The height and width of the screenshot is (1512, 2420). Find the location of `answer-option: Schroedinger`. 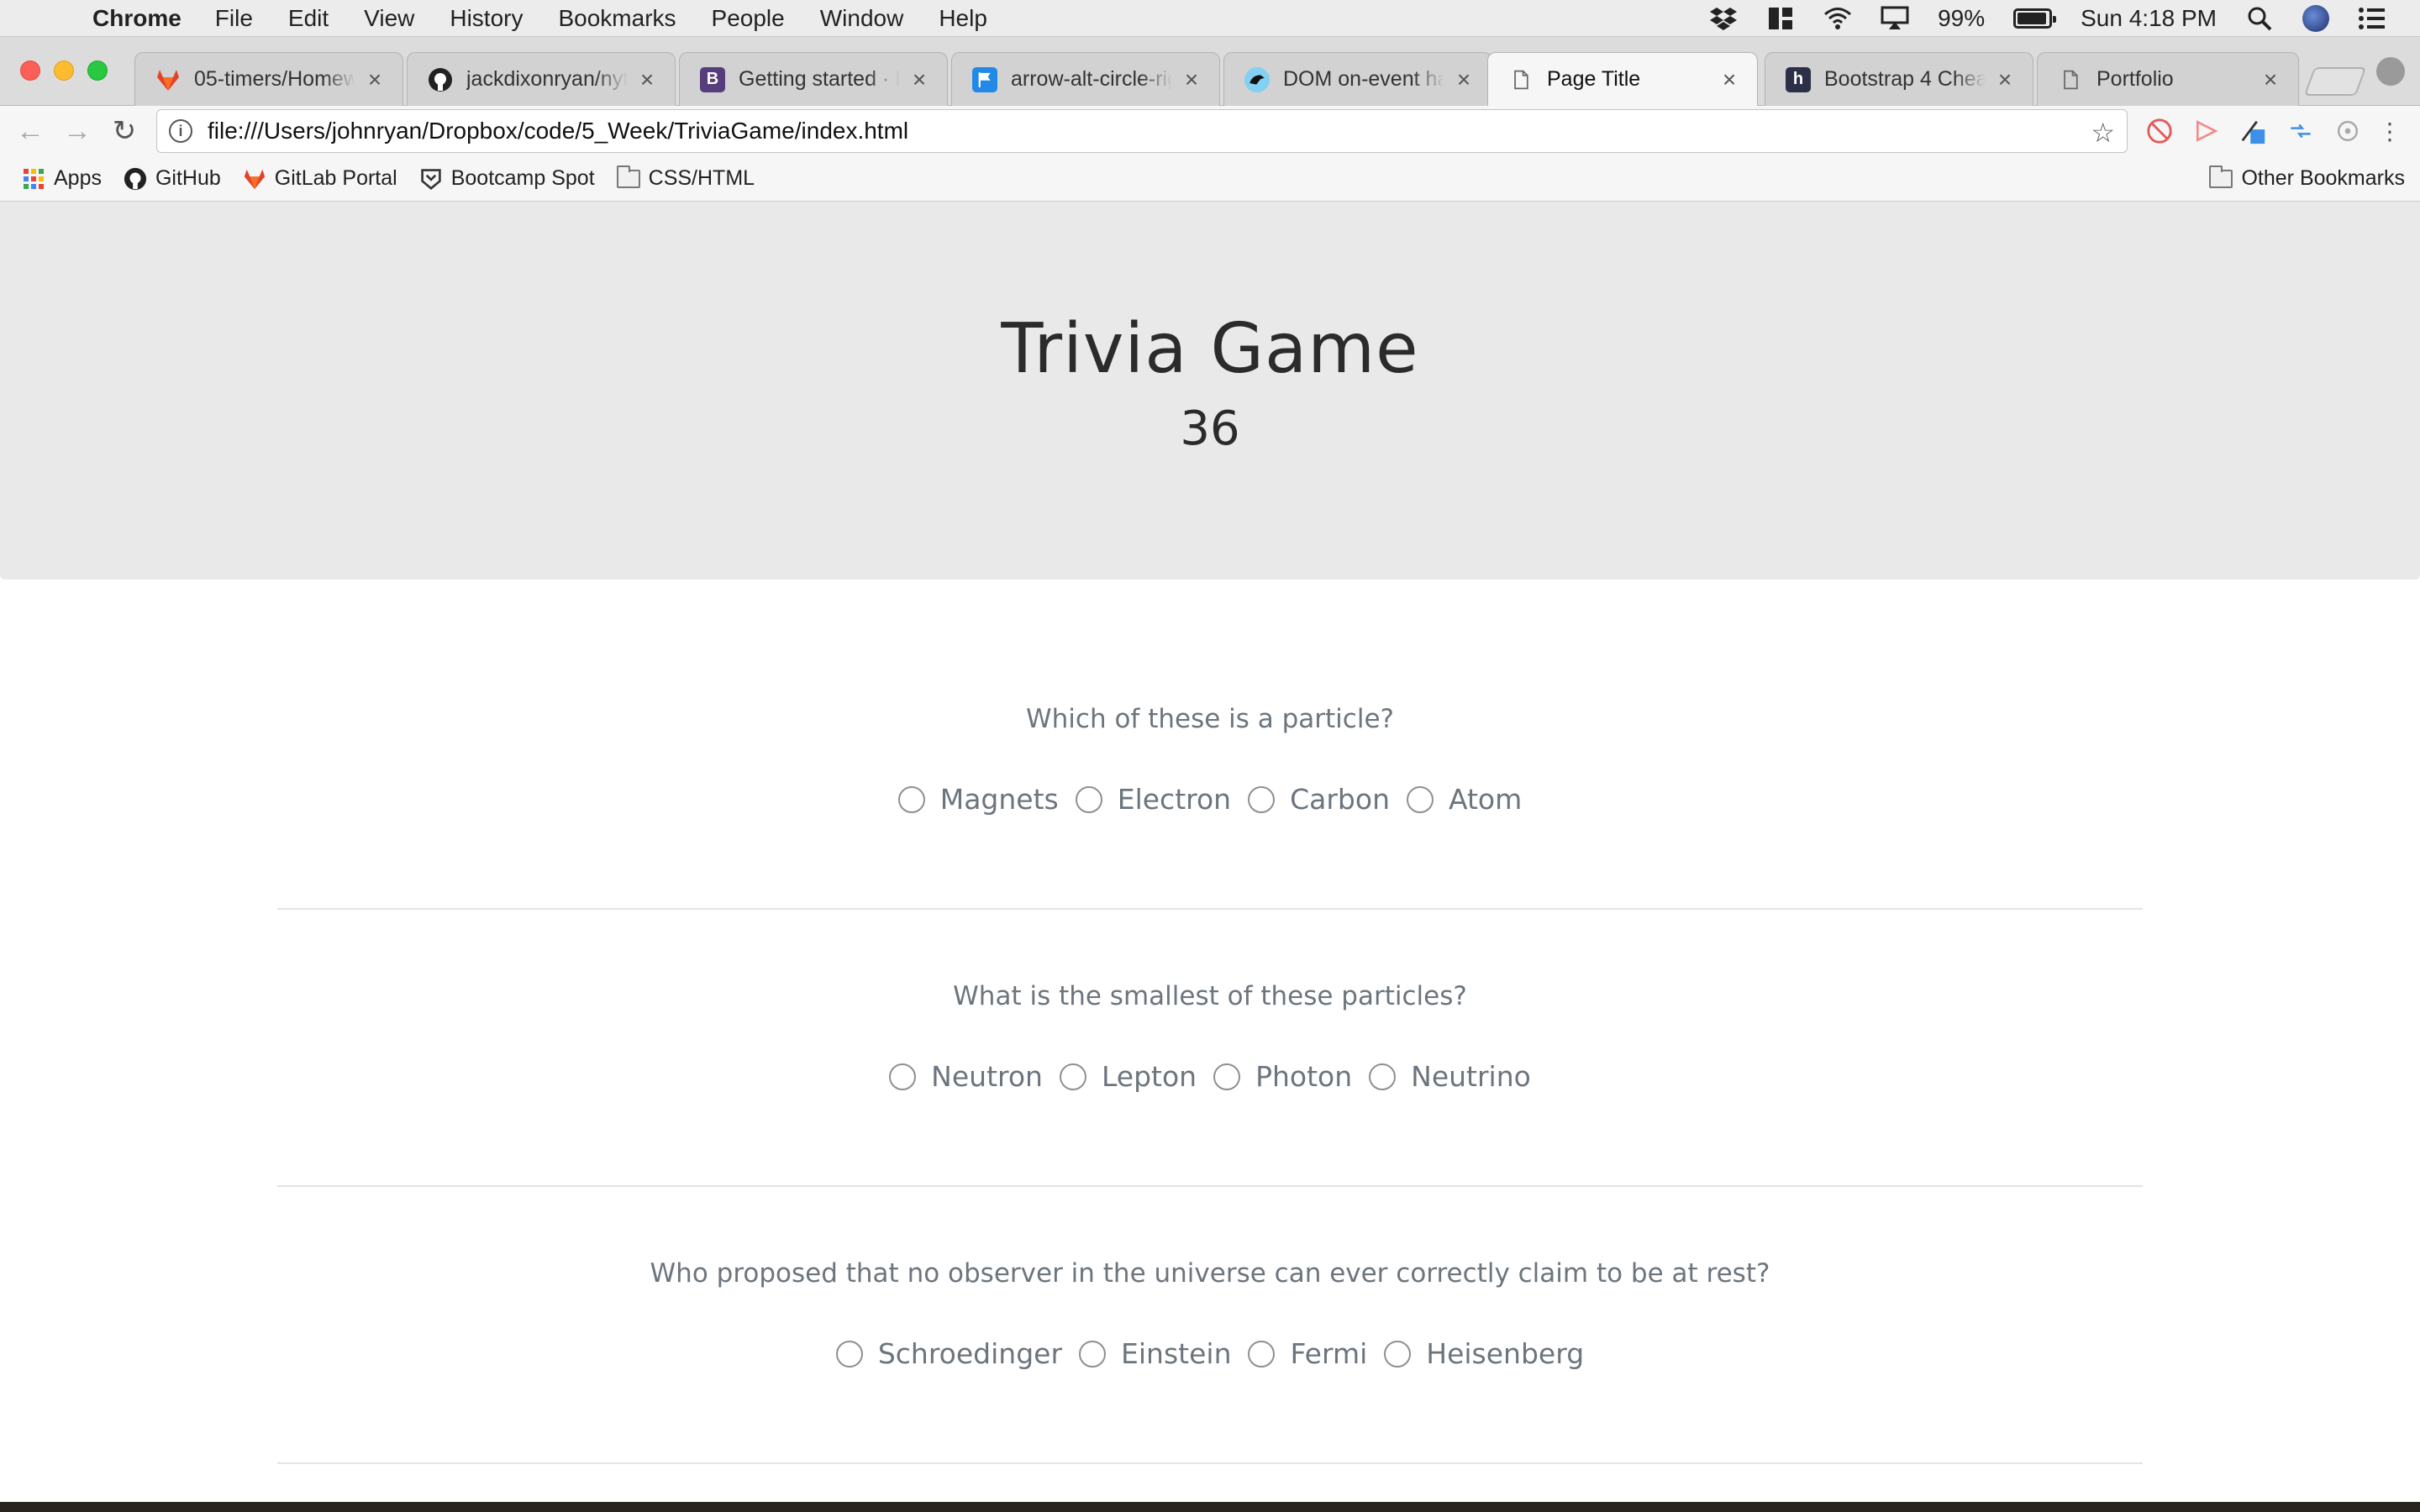

answer-option: Schroedinger is located at coordinates (948, 1353).